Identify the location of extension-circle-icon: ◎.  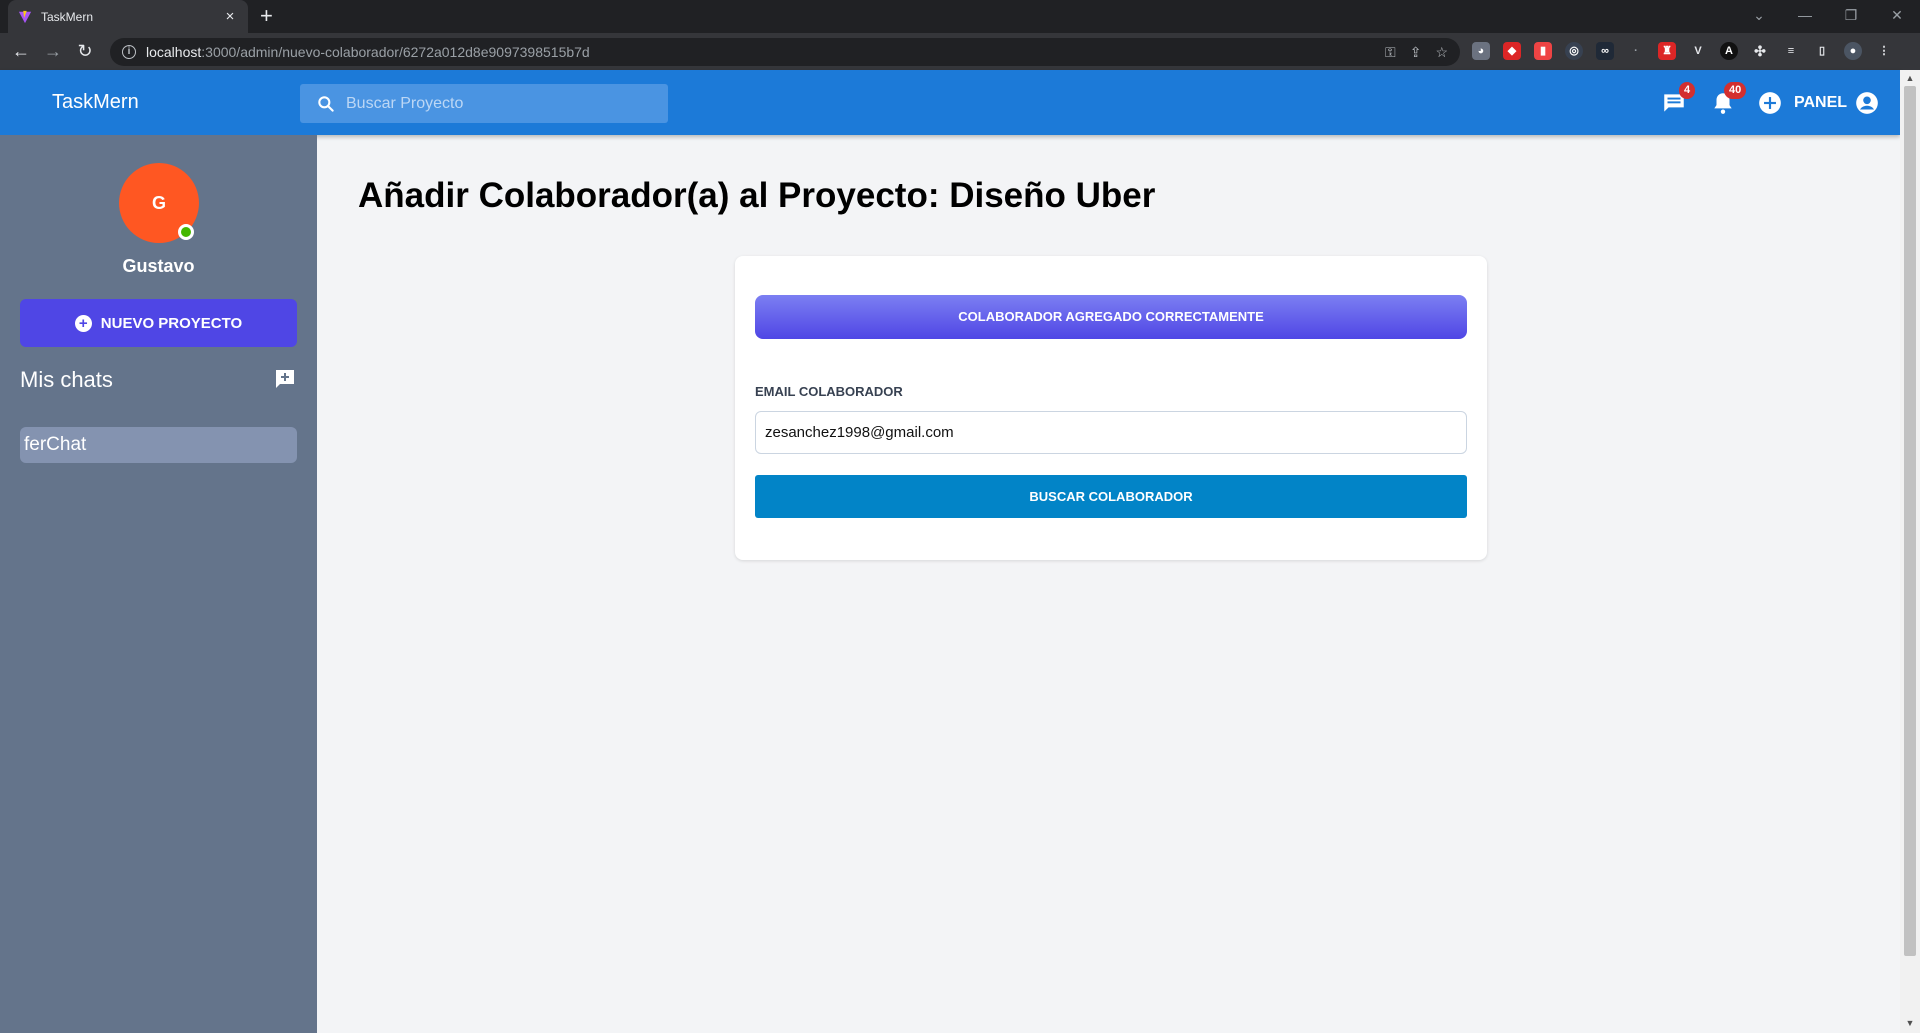
(1574, 51).